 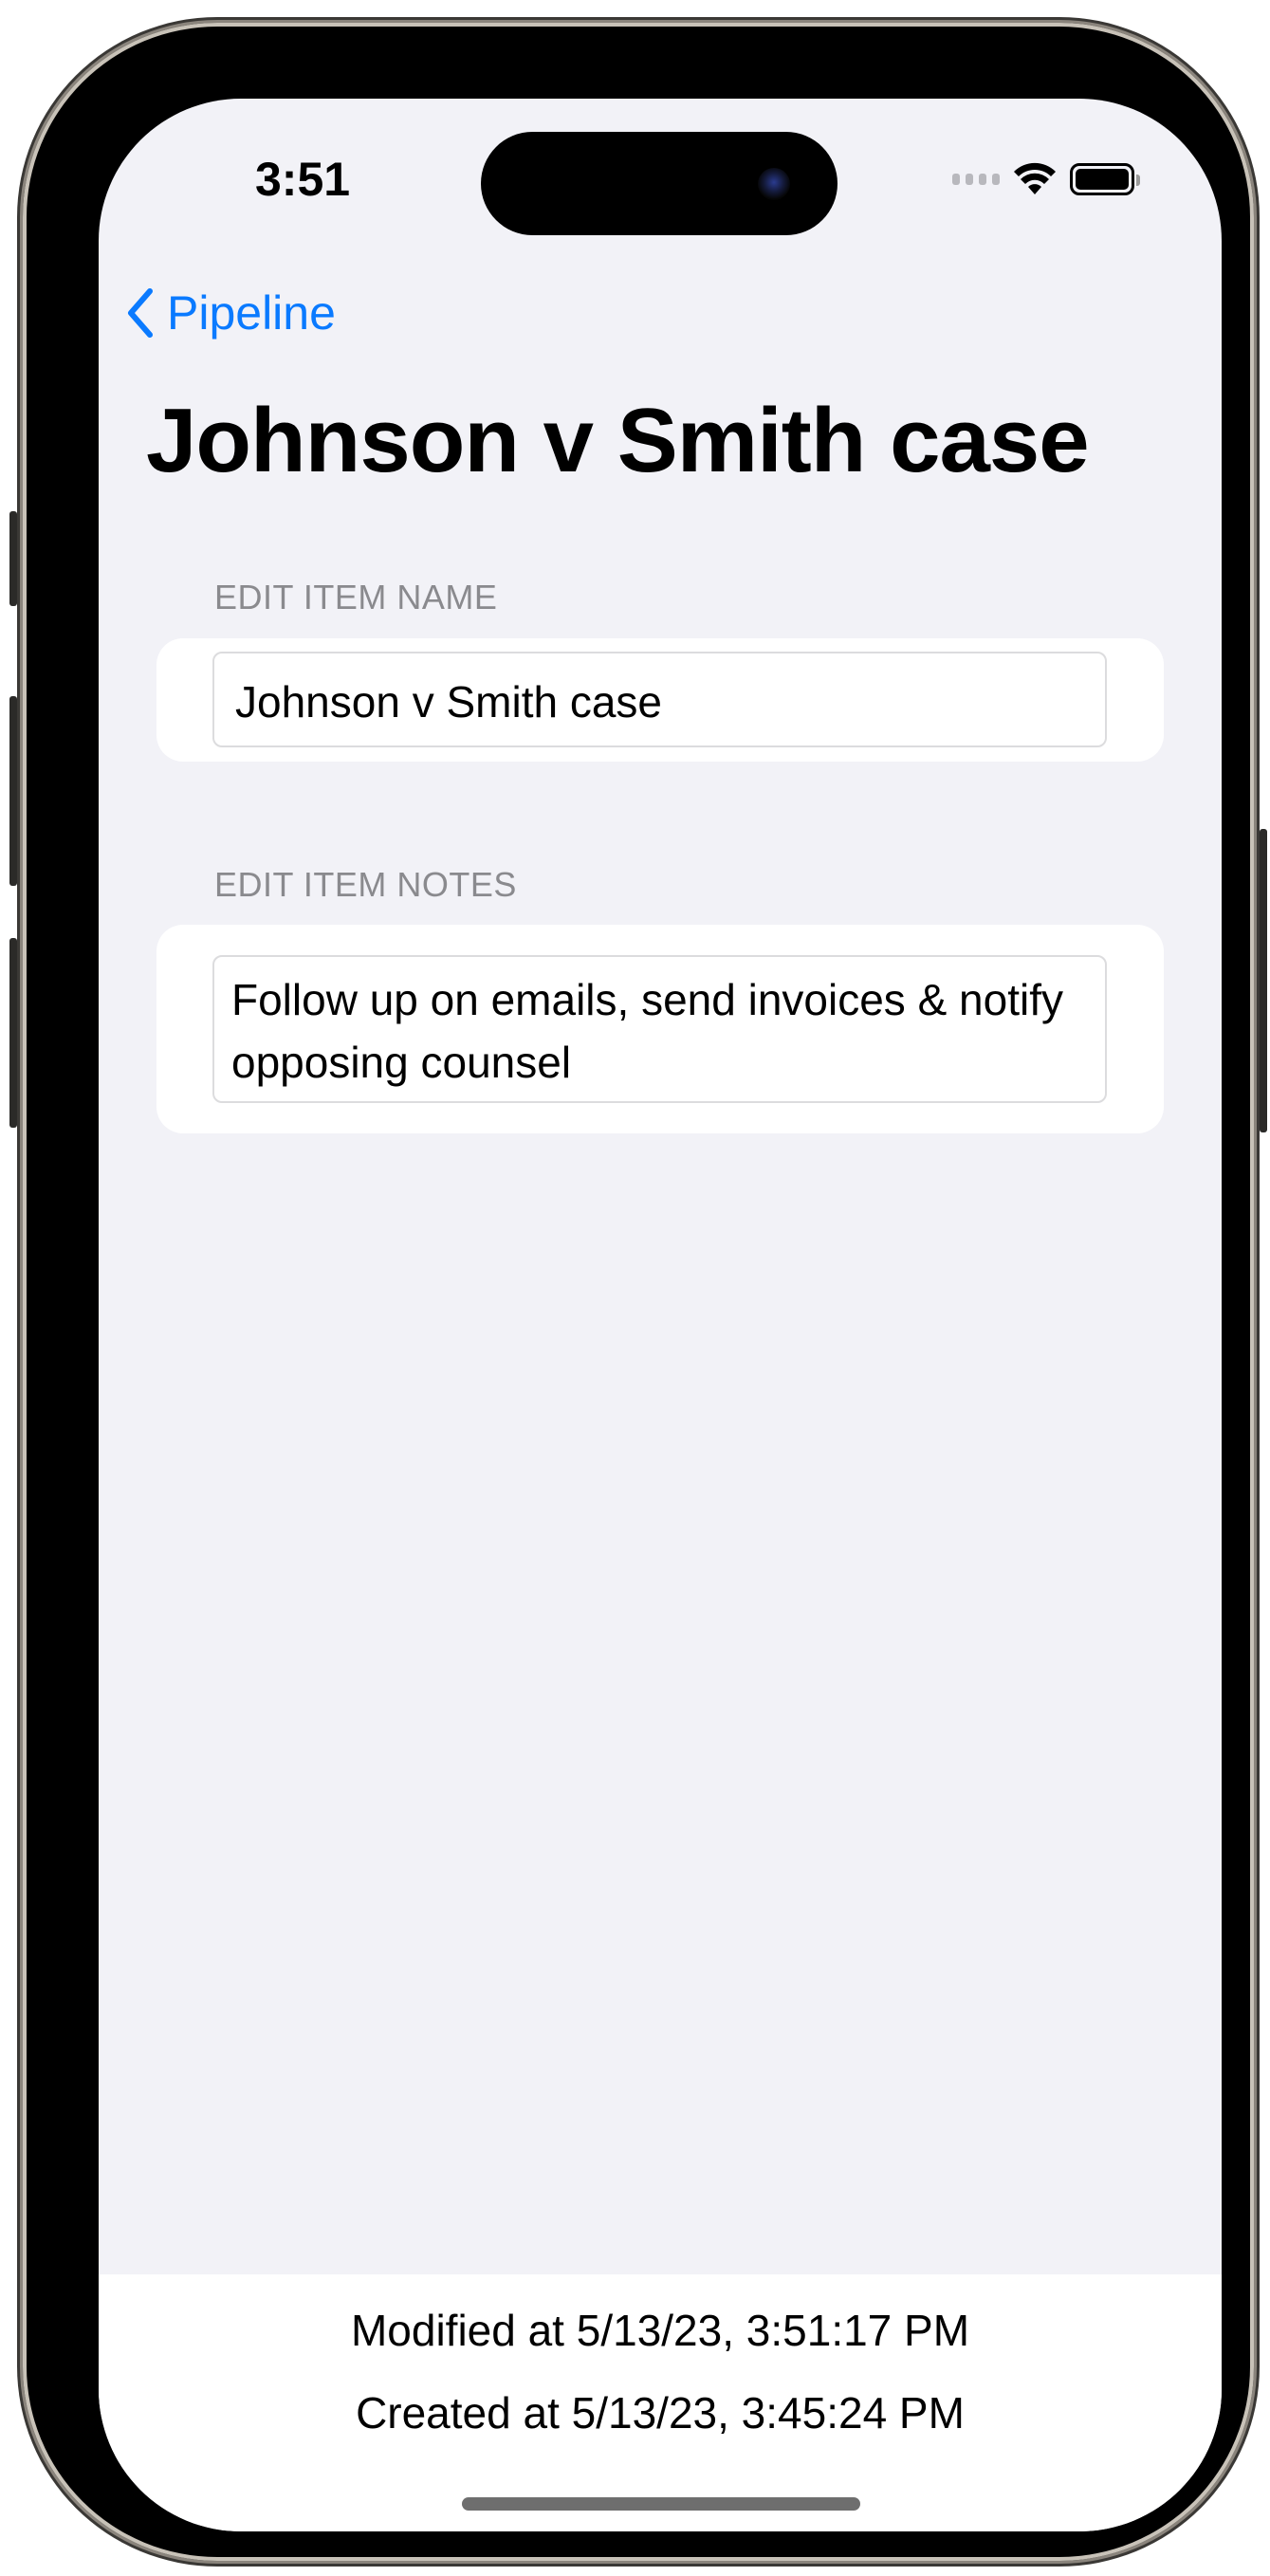 I want to click on page-title: Johnson v Smith case, so click(x=618, y=440).